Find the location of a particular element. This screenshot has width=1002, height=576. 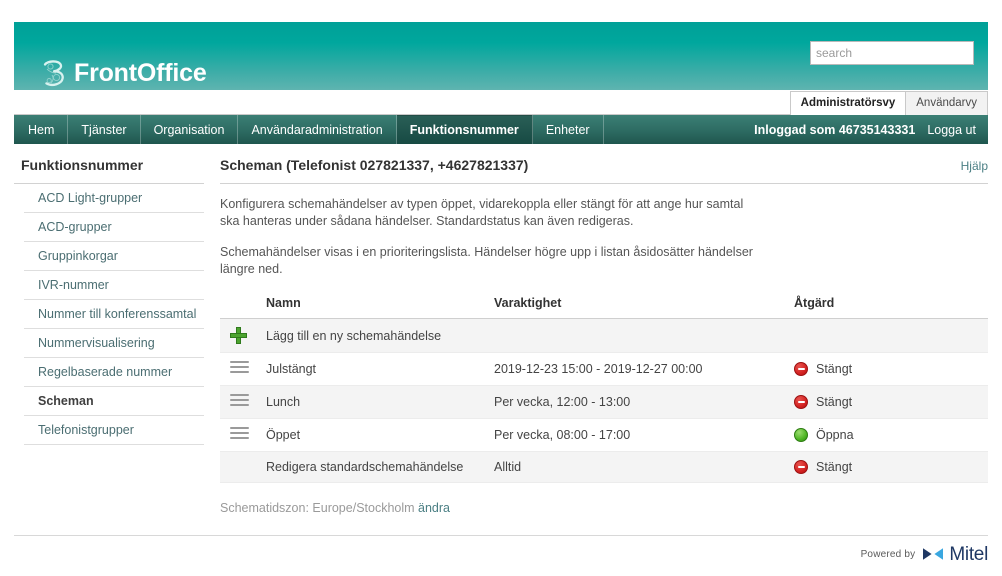

sidebar-item-acd-light-grupper: ACD Light-grupper is located at coordinates (114, 198).